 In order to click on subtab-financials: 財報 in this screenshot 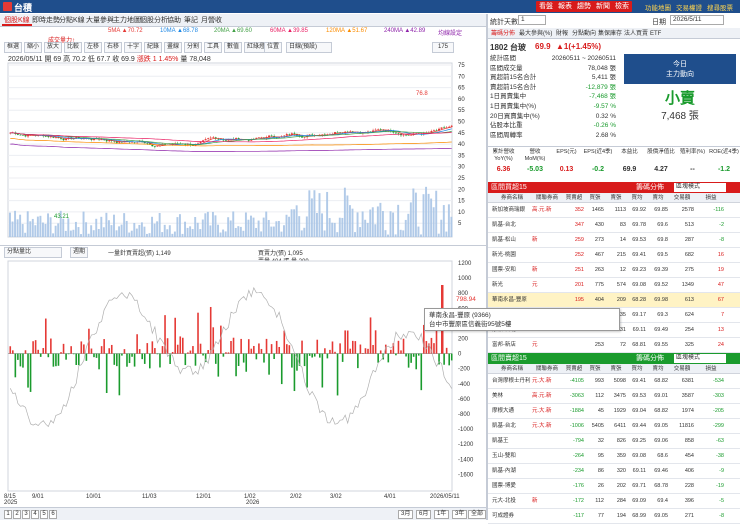, I will do `click(562, 34)`.